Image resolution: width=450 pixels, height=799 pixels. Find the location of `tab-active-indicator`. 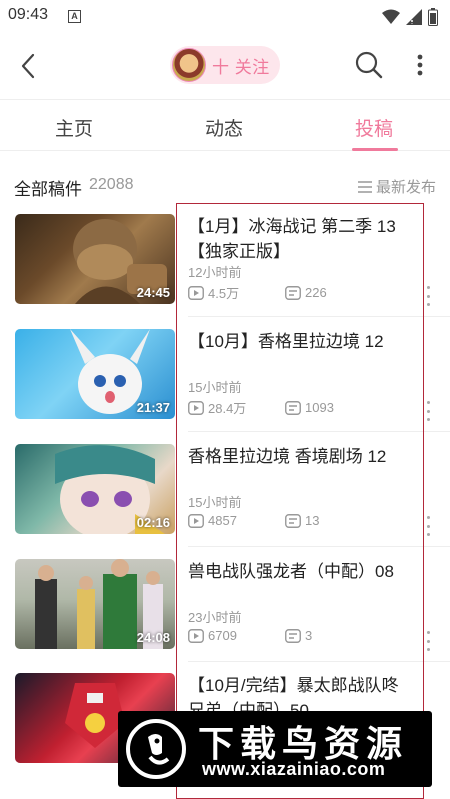

tab-active-indicator is located at coordinates (375, 149).